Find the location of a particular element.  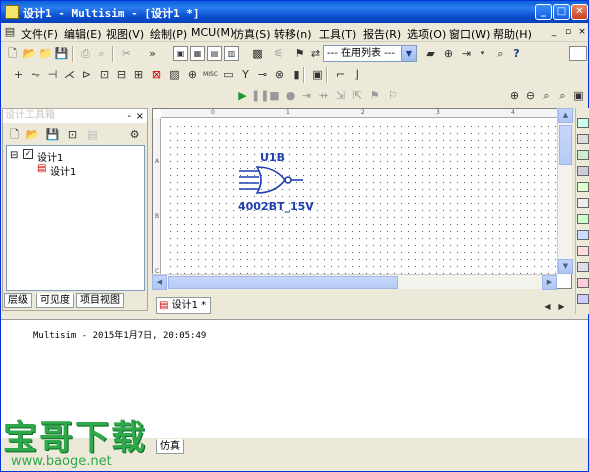

zoom-area-icon: ⌕ is located at coordinates (546, 95).